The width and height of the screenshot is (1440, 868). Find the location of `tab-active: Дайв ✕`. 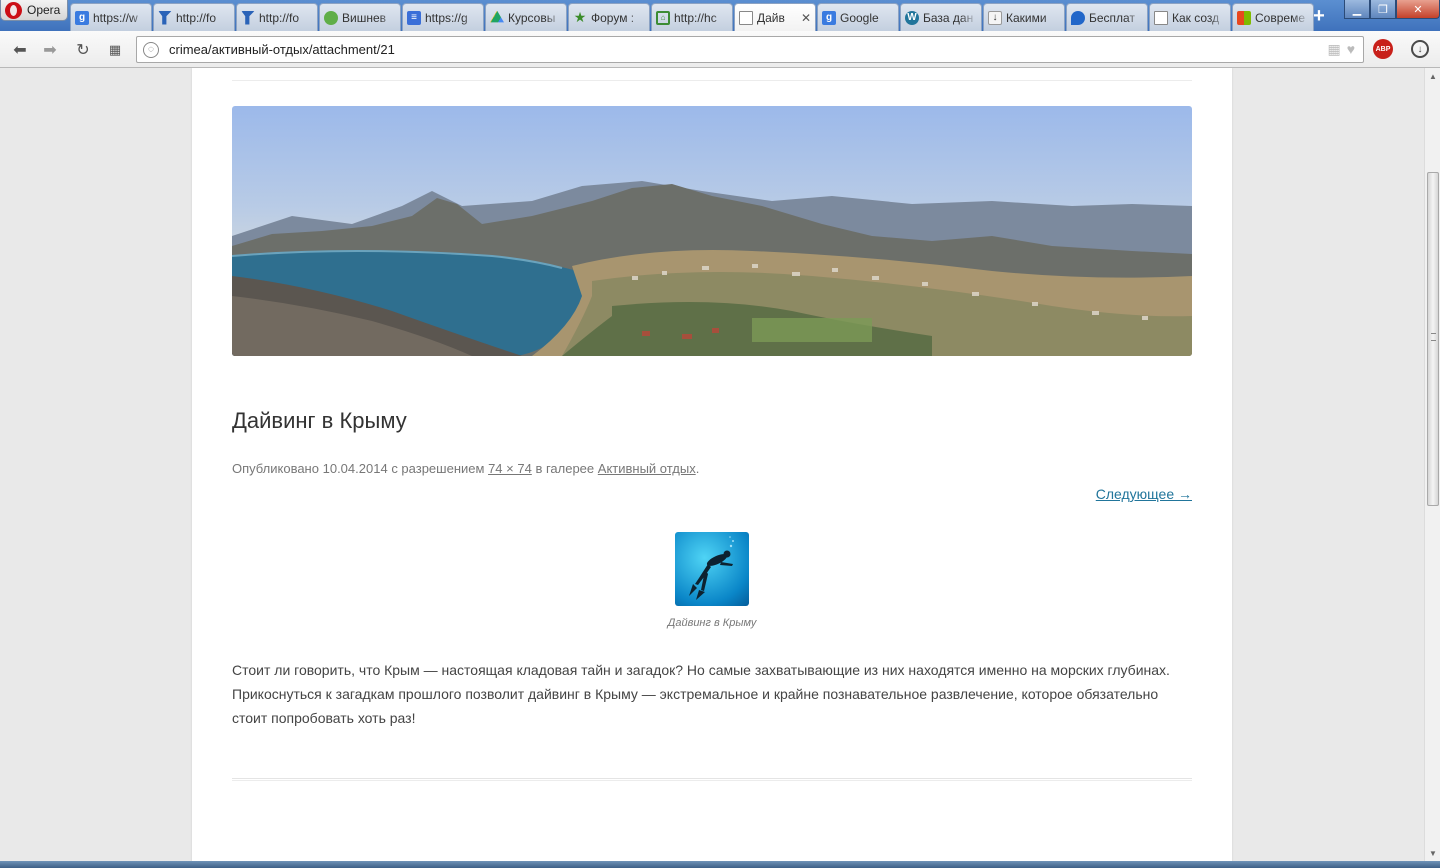

tab-active: Дайв ✕ is located at coordinates (775, 17).